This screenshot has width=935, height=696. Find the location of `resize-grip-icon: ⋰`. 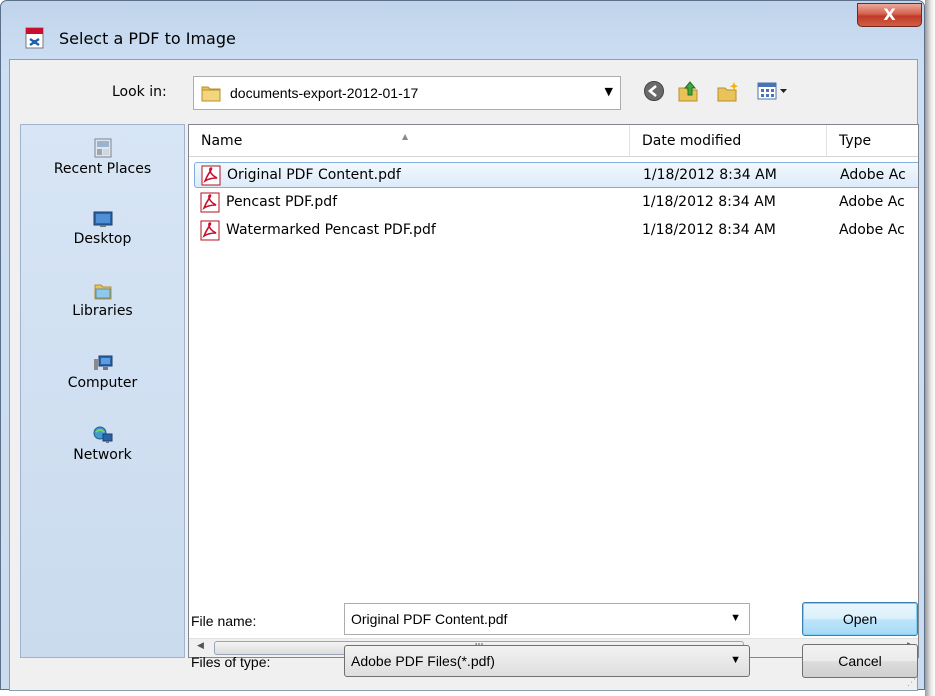

resize-grip-icon: ⋰ is located at coordinates (911, 683).